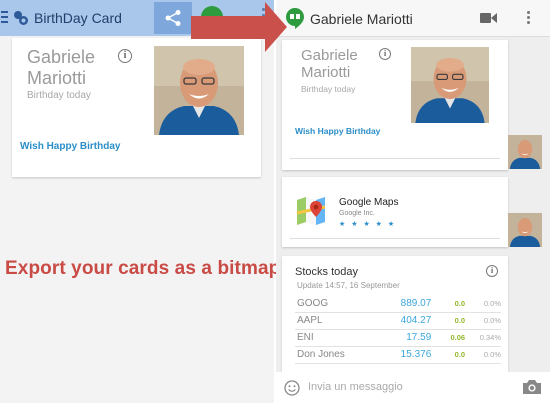  I want to click on camera-icon, so click(532, 387).